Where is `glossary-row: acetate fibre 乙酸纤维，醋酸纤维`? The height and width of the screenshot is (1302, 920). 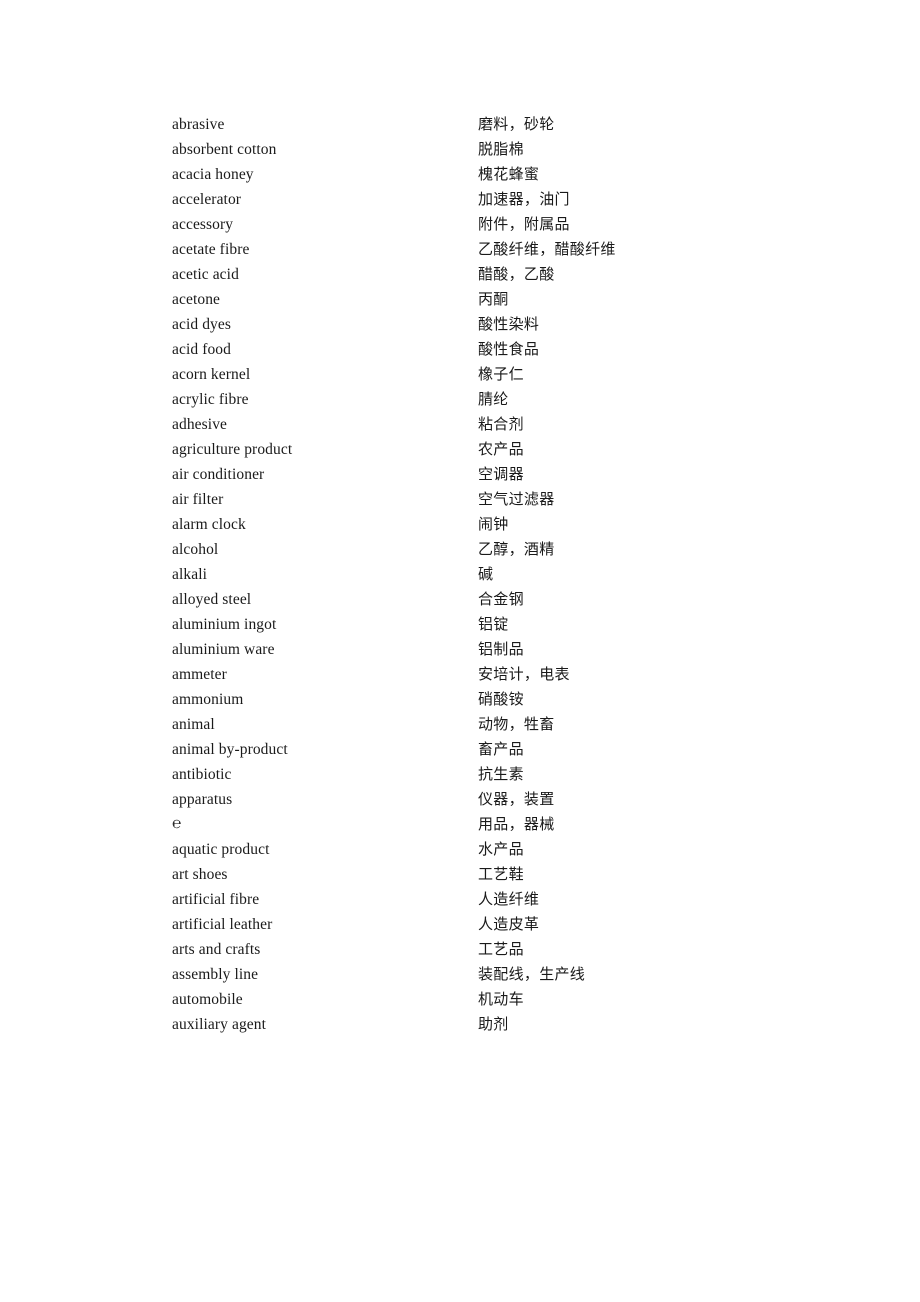
glossary-row: acetate fibre 乙酸纤维，醋酸纤维 is located at coordinates (482, 249).